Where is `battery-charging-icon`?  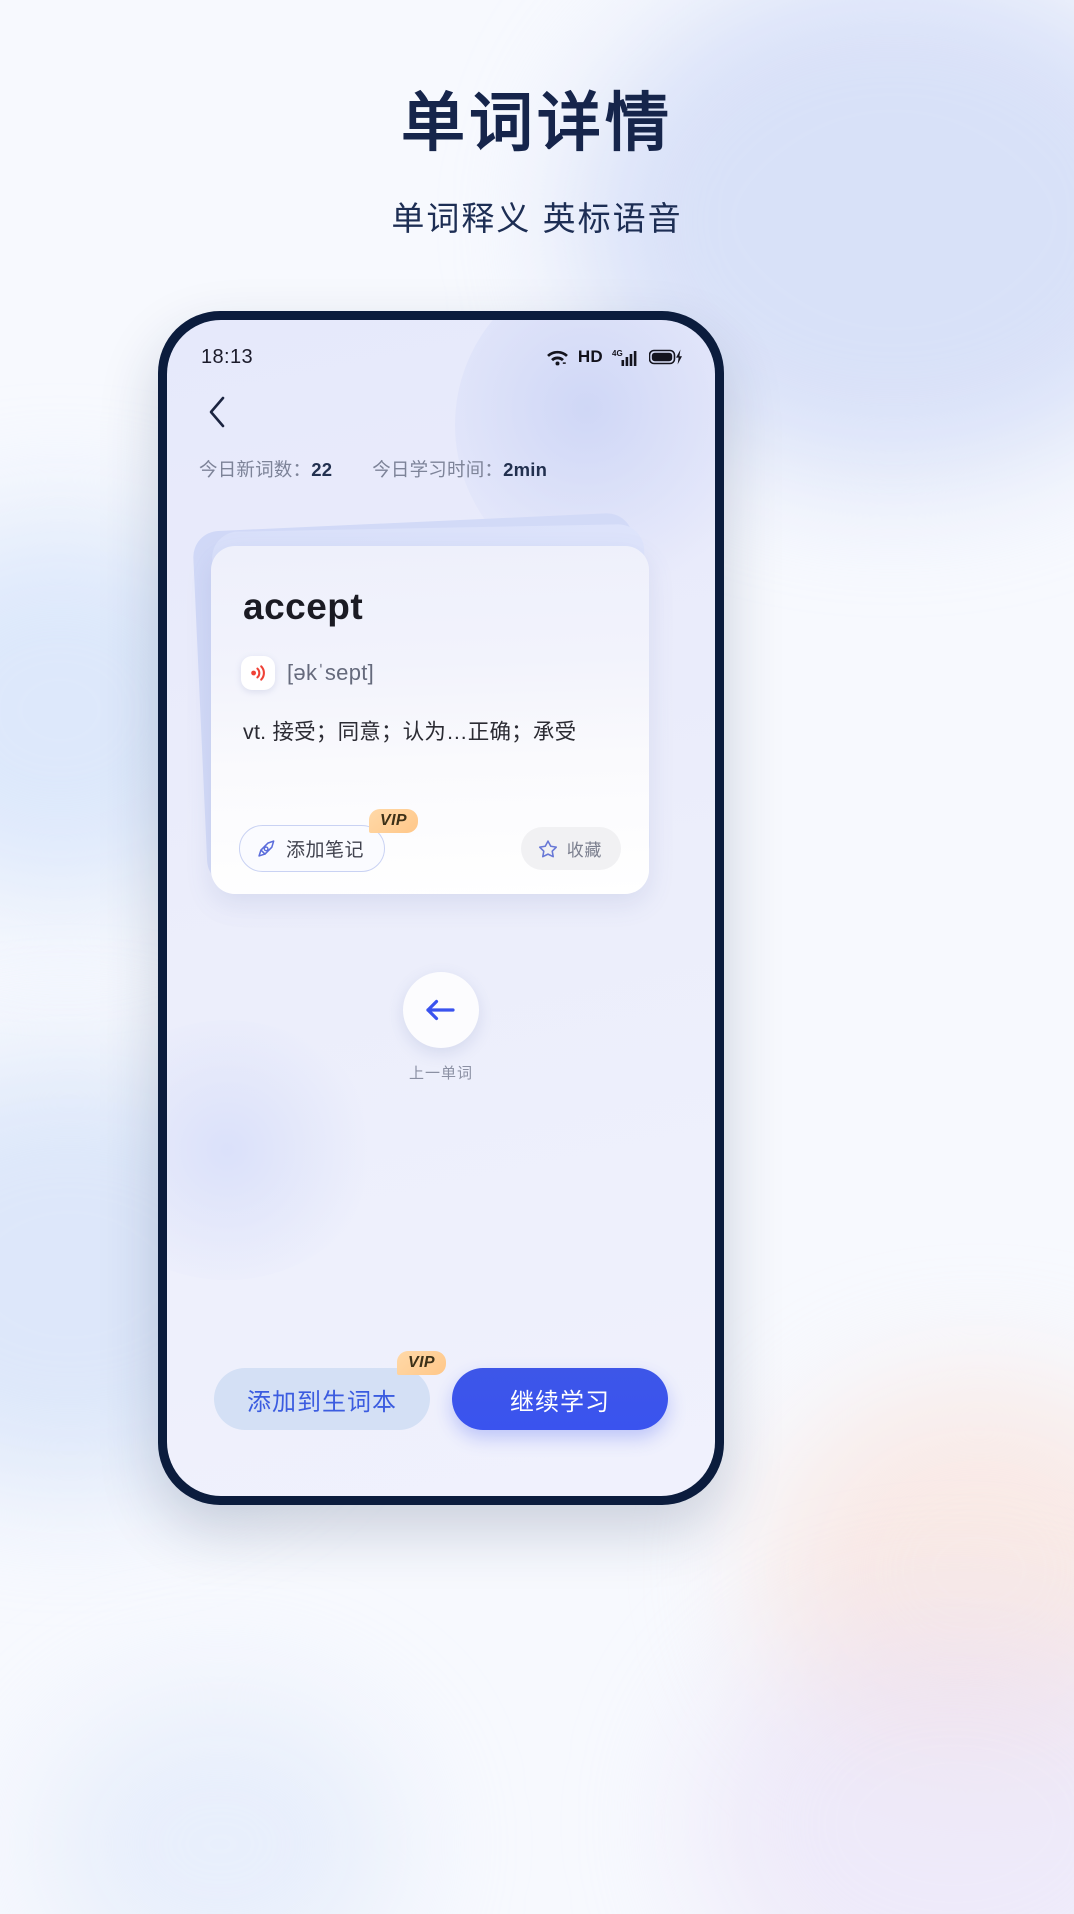
battery-charging-icon is located at coordinates (665, 357).